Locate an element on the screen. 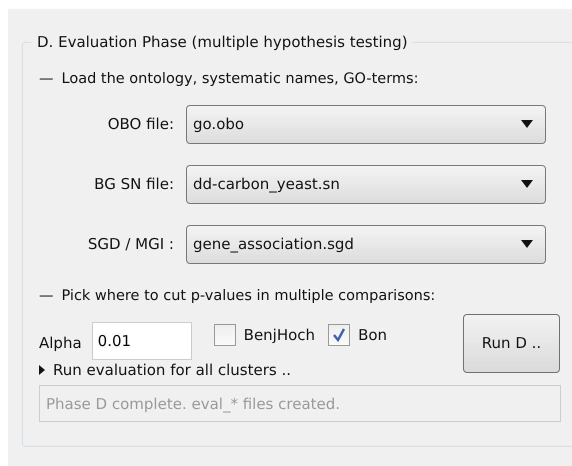 This screenshot has height=466, width=572. alpha-label: Alpha is located at coordinates (60, 343).